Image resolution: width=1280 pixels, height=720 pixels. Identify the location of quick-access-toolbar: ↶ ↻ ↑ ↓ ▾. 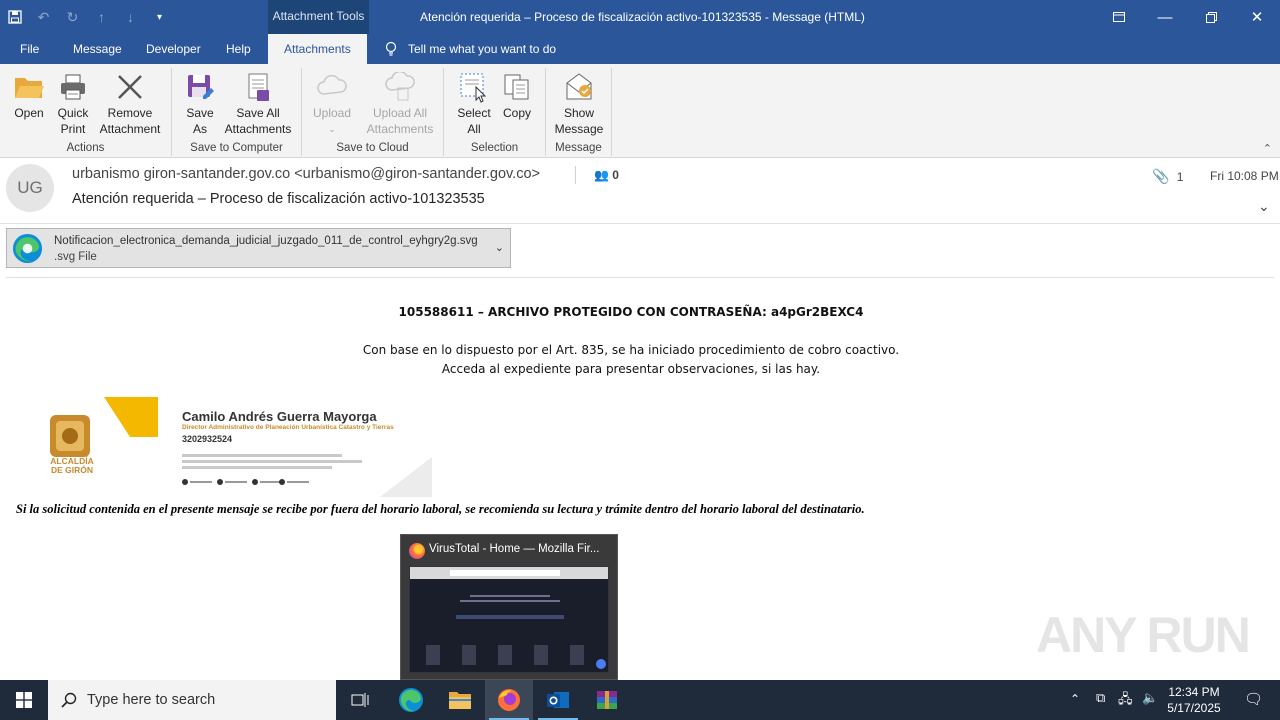
(87, 17).